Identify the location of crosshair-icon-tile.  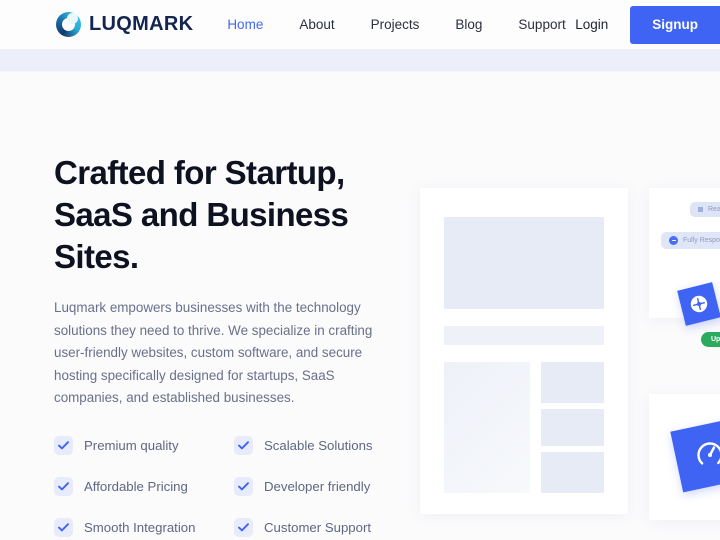
(698, 304).